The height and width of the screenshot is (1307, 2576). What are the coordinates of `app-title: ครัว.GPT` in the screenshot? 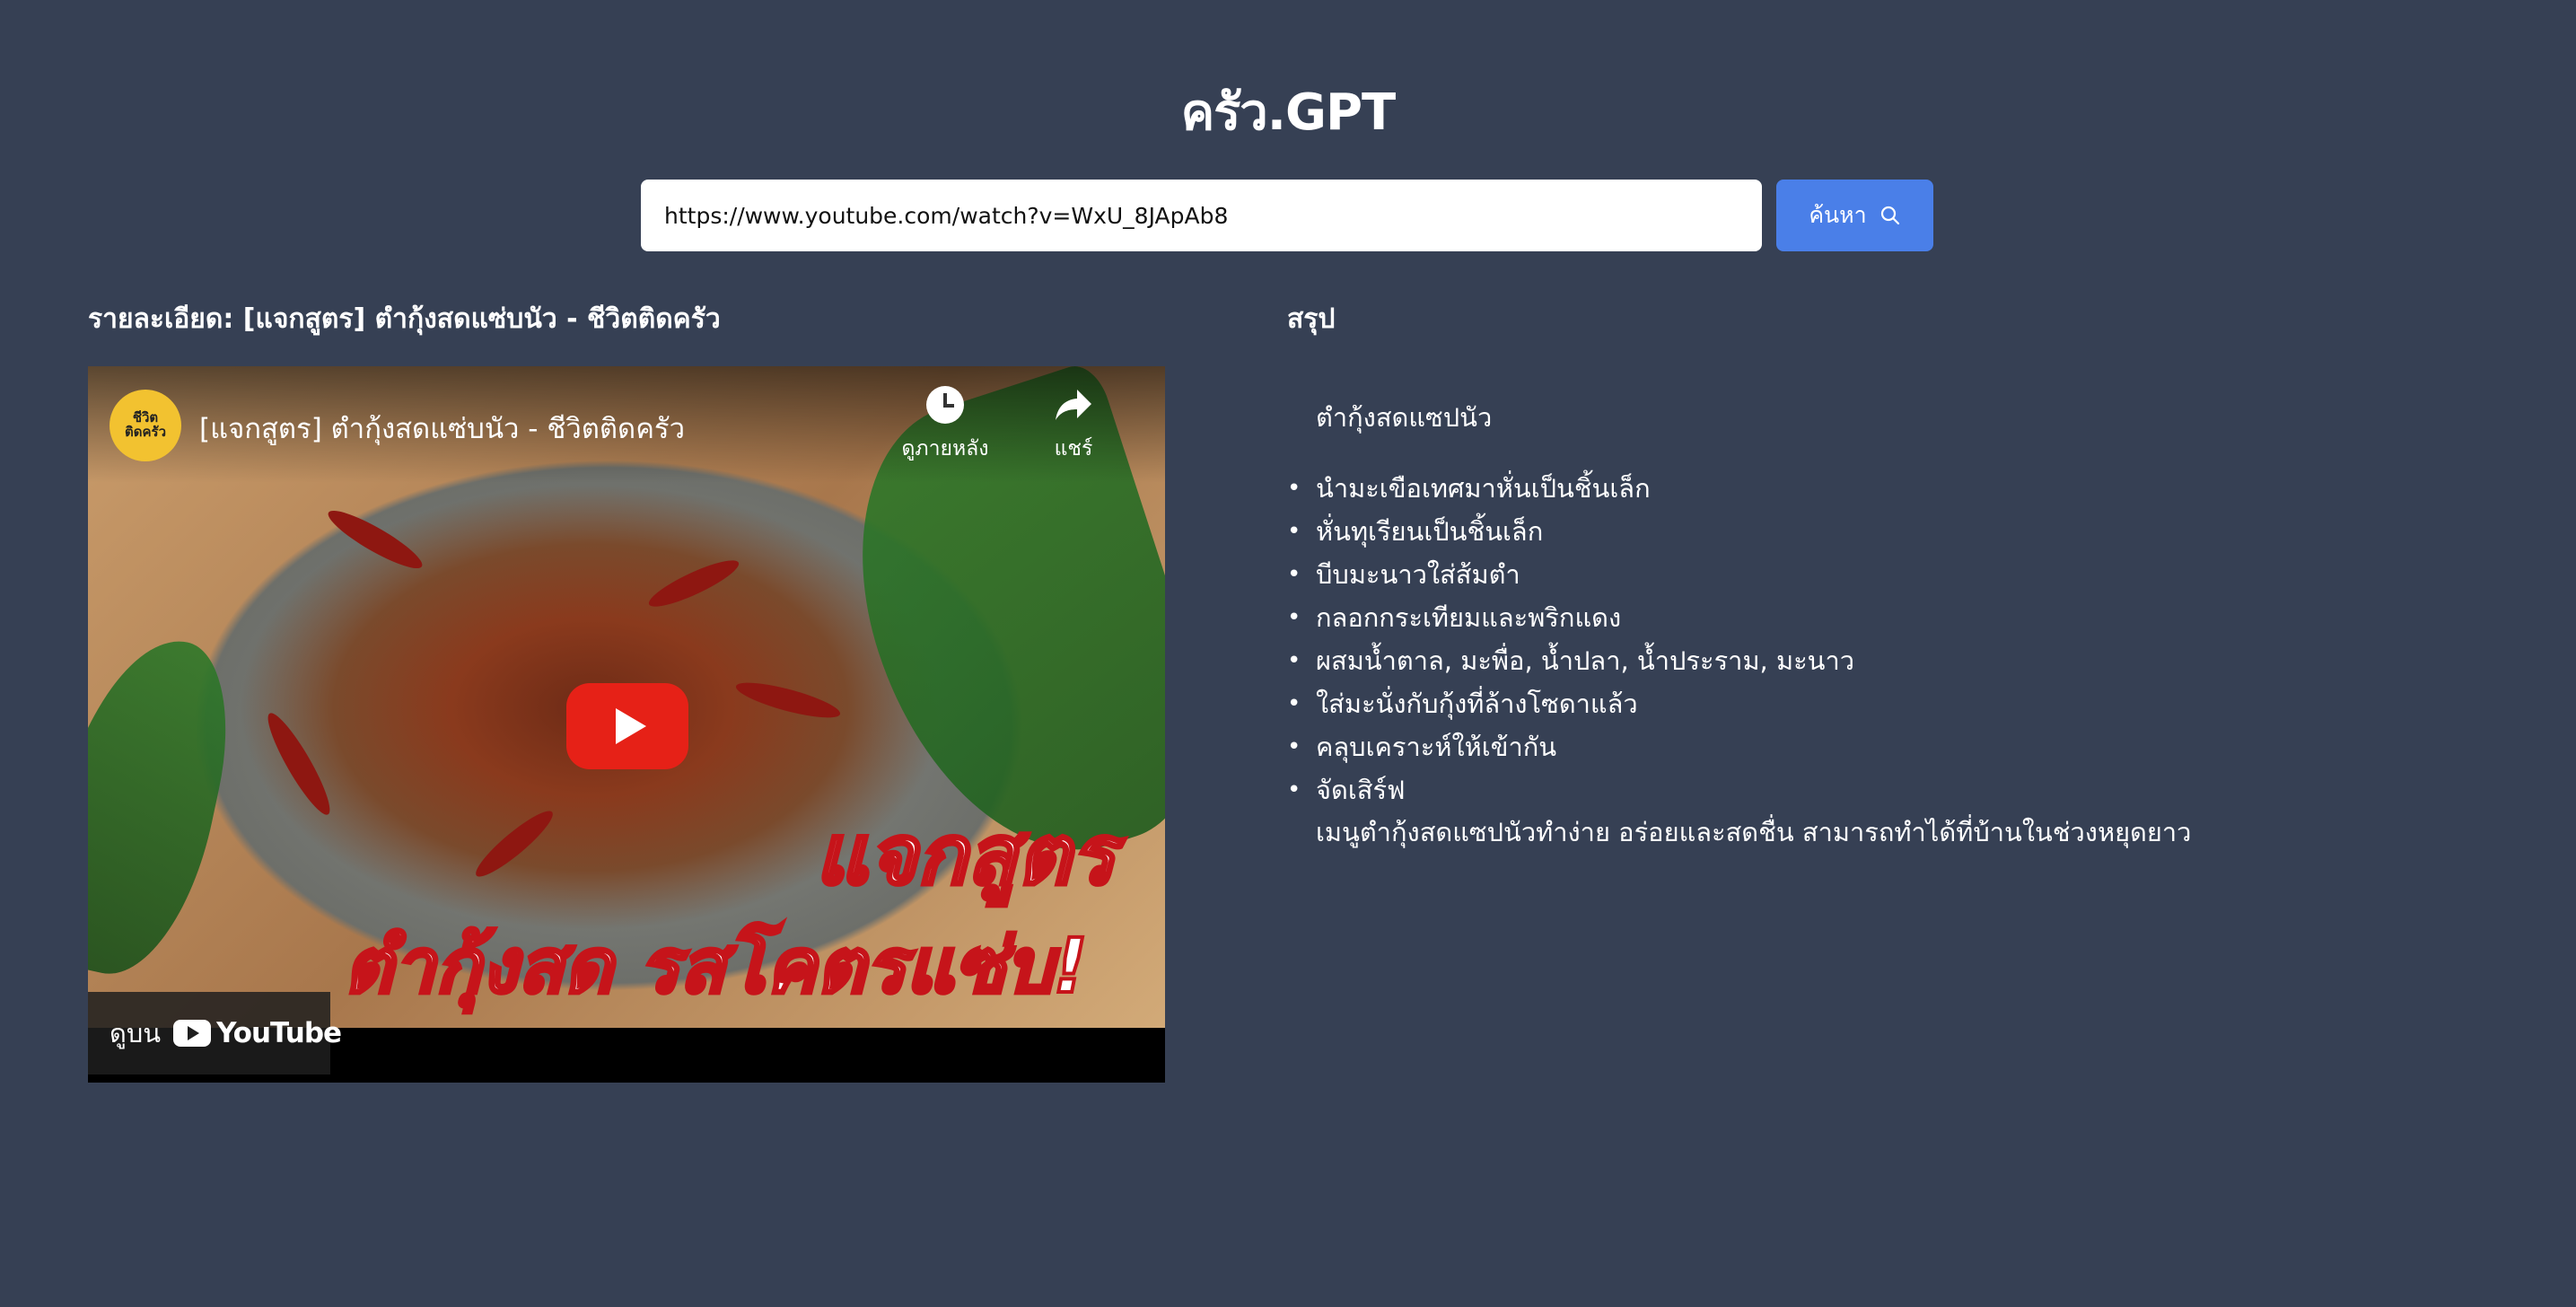 It's located at (1288, 112).